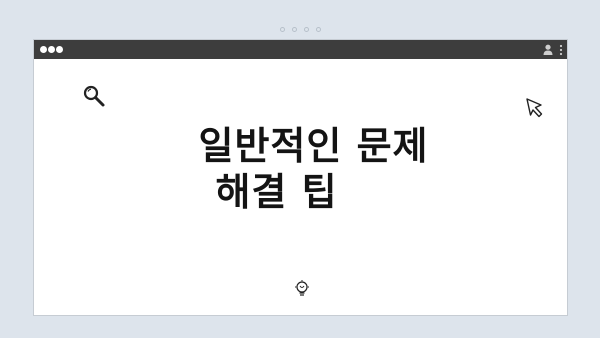 The width and height of the screenshot is (600, 338). What do you see at coordinates (276, 192) in the screenshot?
I see `slide-title-line-2: 해결 팁` at bounding box center [276, 192].